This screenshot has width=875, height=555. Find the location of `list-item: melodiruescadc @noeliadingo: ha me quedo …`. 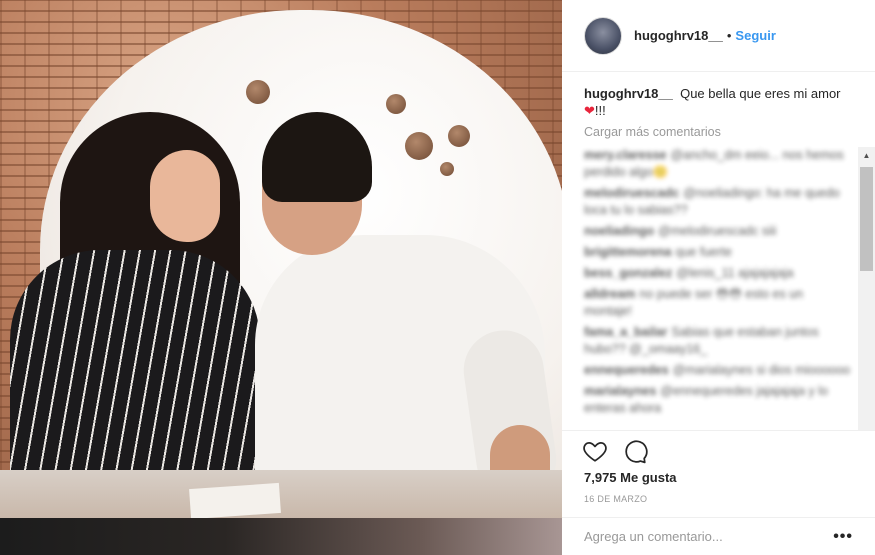

list-item: melodiruescadc @noeliadingo: ha me quedo … is located at coordinates (719, 202).